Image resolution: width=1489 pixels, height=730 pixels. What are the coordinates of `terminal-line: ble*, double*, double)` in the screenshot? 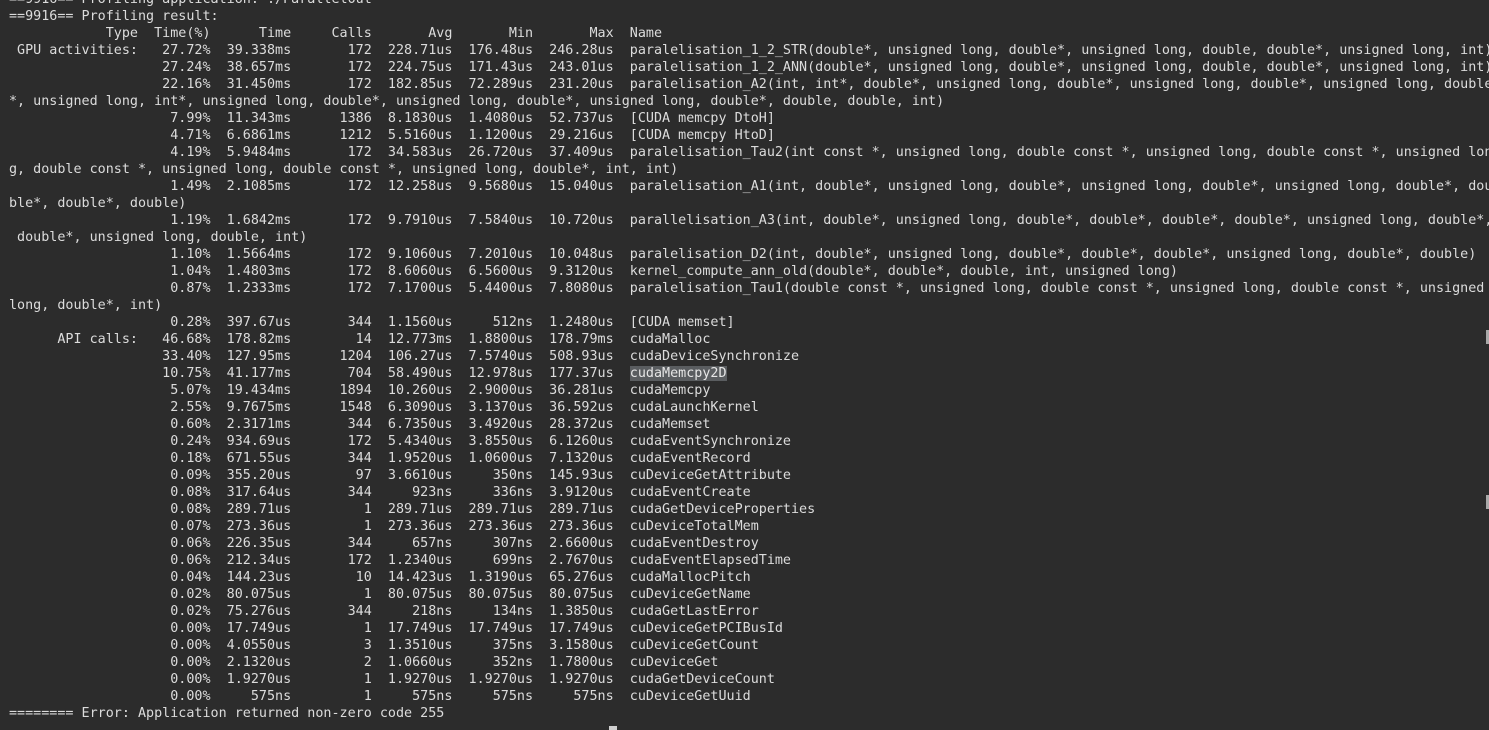 It's located at (98, 203).